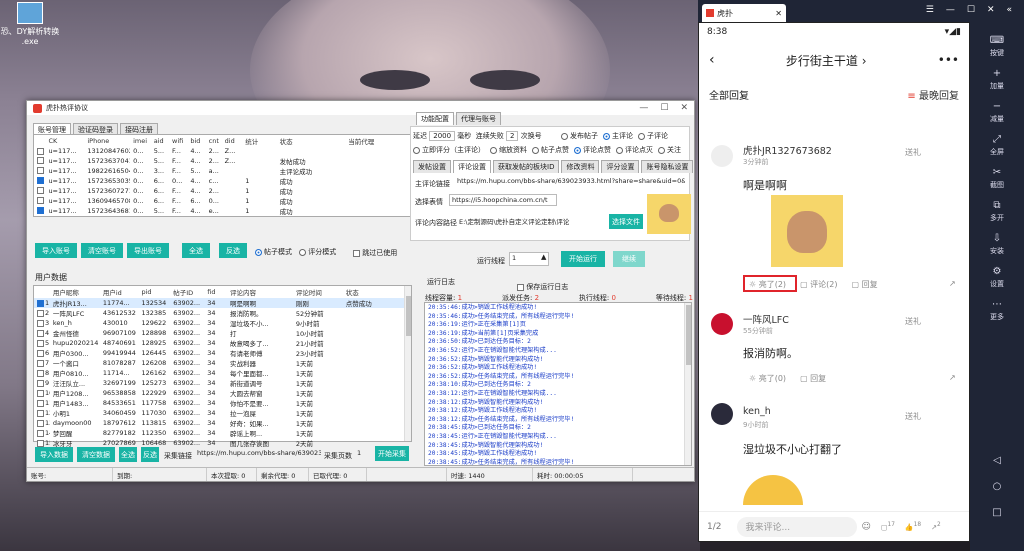  Describe the element at coordinates (865, 527) in the screenshot. I see `emoji-icon: ☺` at that location.